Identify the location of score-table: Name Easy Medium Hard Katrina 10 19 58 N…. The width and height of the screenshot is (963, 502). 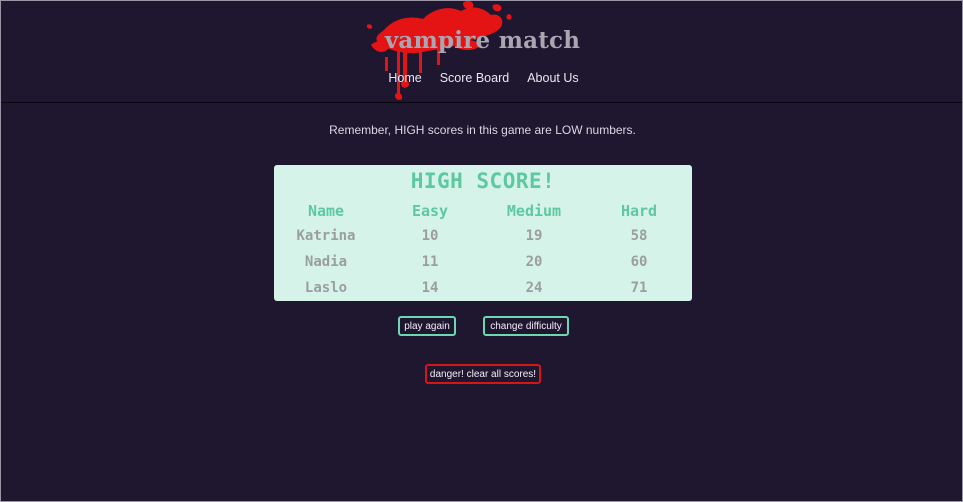
(483, 250).